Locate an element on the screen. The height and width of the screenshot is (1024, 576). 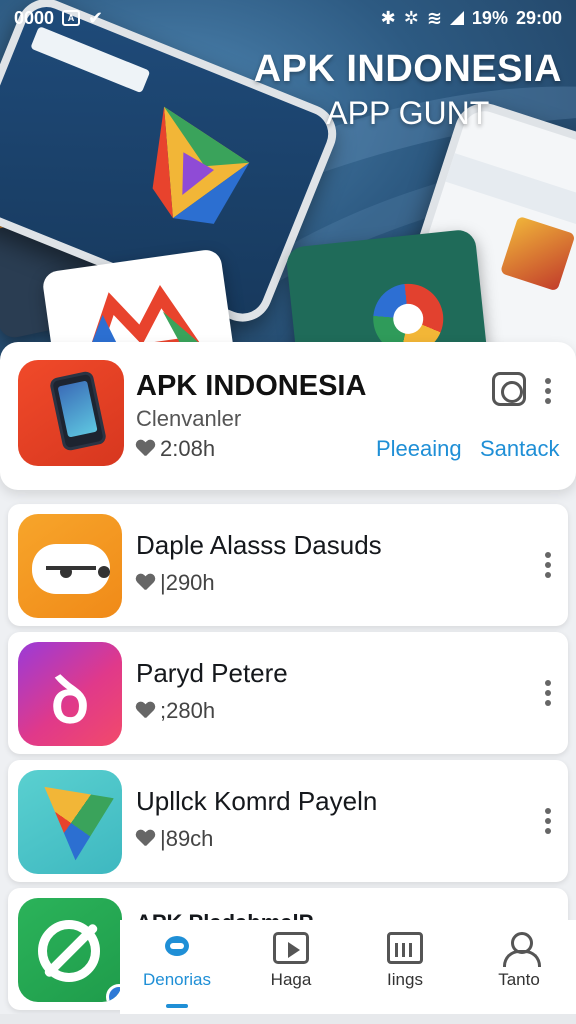
battery-text: 19% is located at coordinates (489, 17).